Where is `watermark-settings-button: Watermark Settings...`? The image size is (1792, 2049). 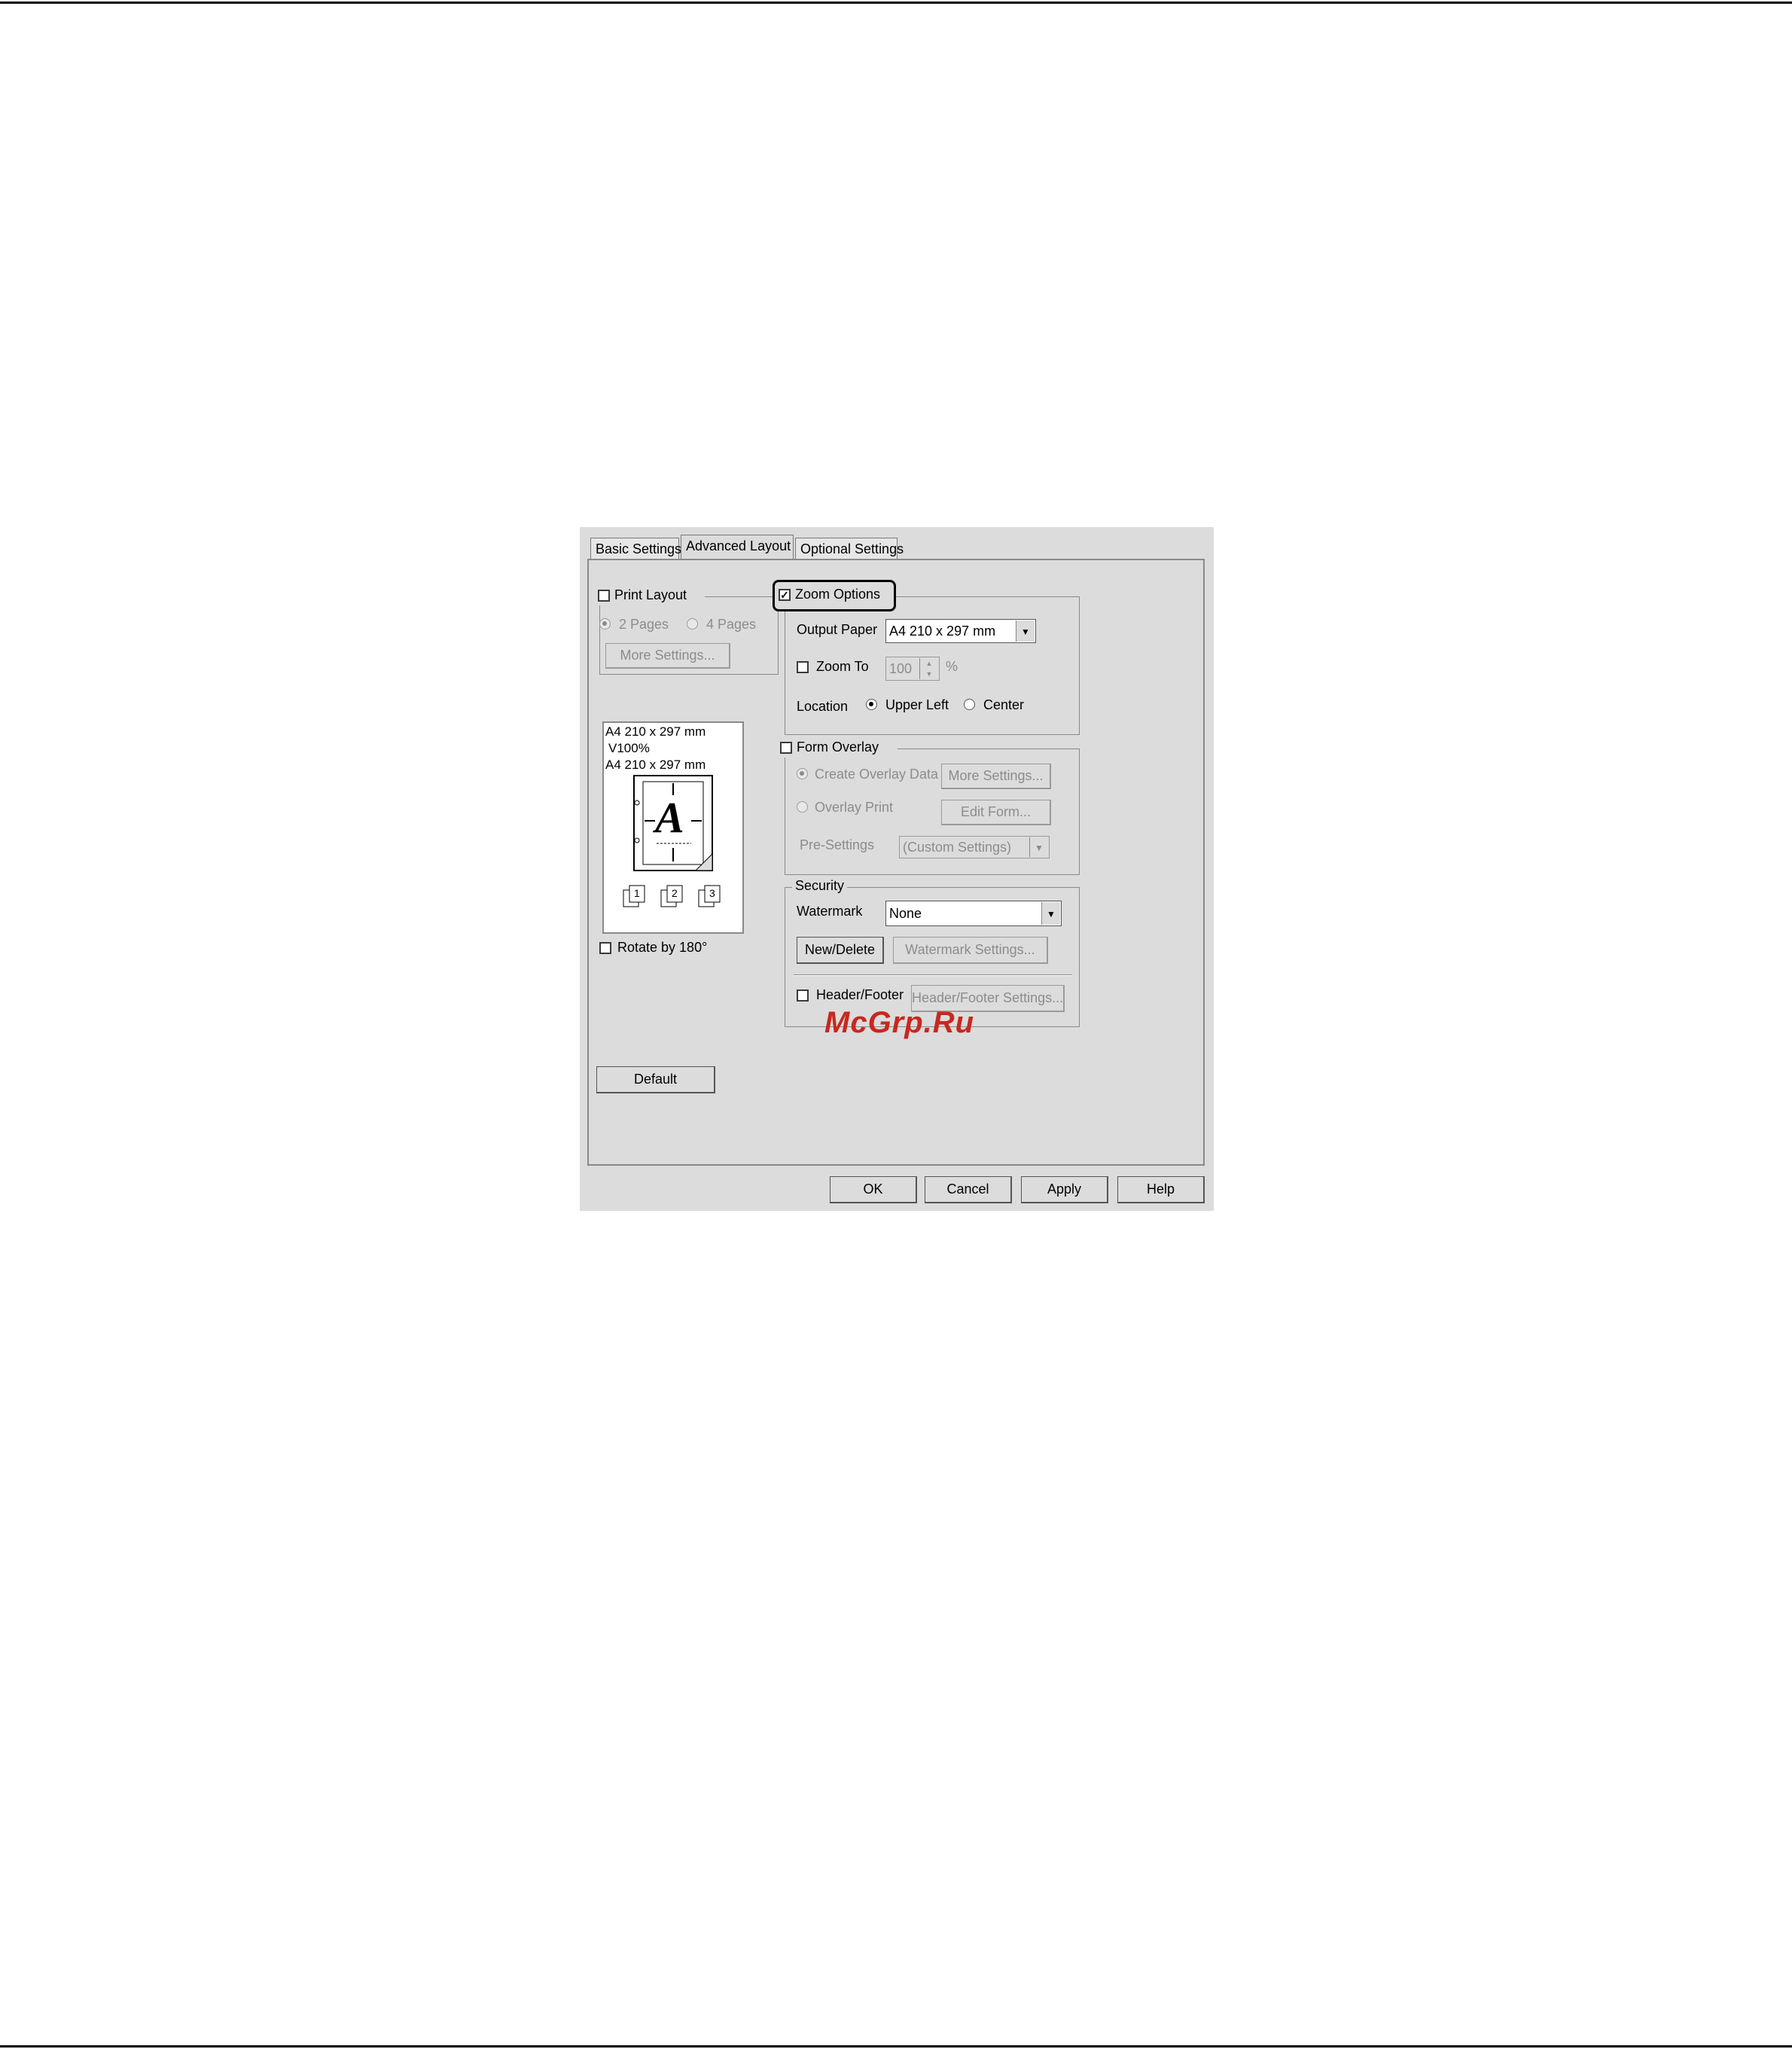
watermark-settings-button: Watermark Settings... is located at coordinates (970, 950).